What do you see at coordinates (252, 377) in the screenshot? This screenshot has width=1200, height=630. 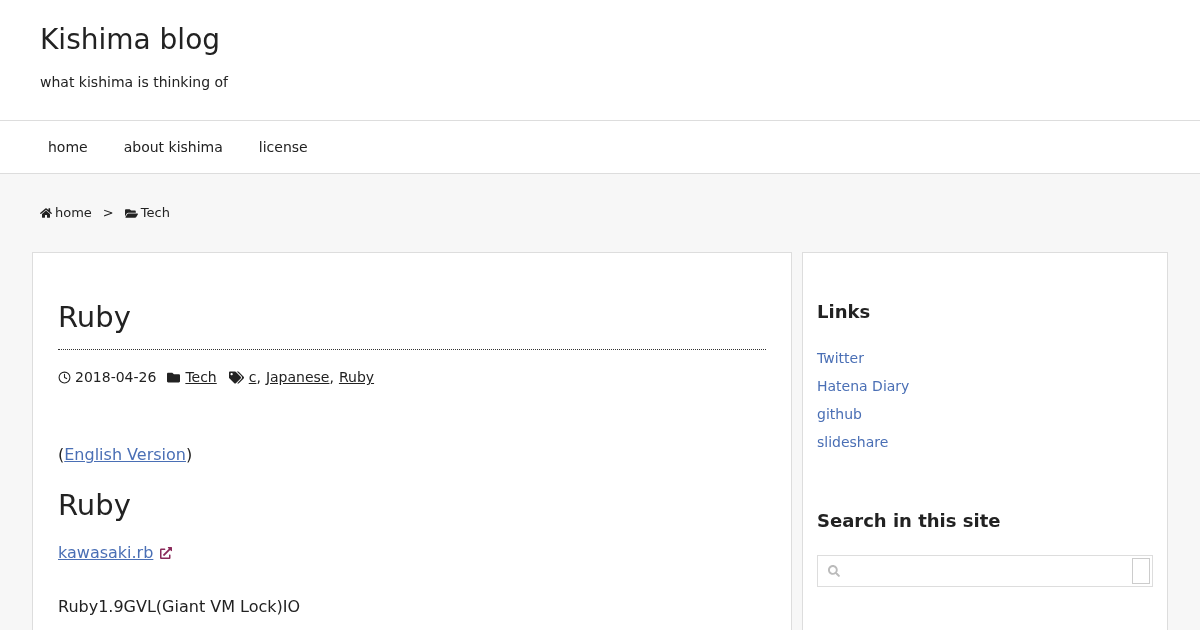 I see `tag-link: c` at bounding box center [252, 377].